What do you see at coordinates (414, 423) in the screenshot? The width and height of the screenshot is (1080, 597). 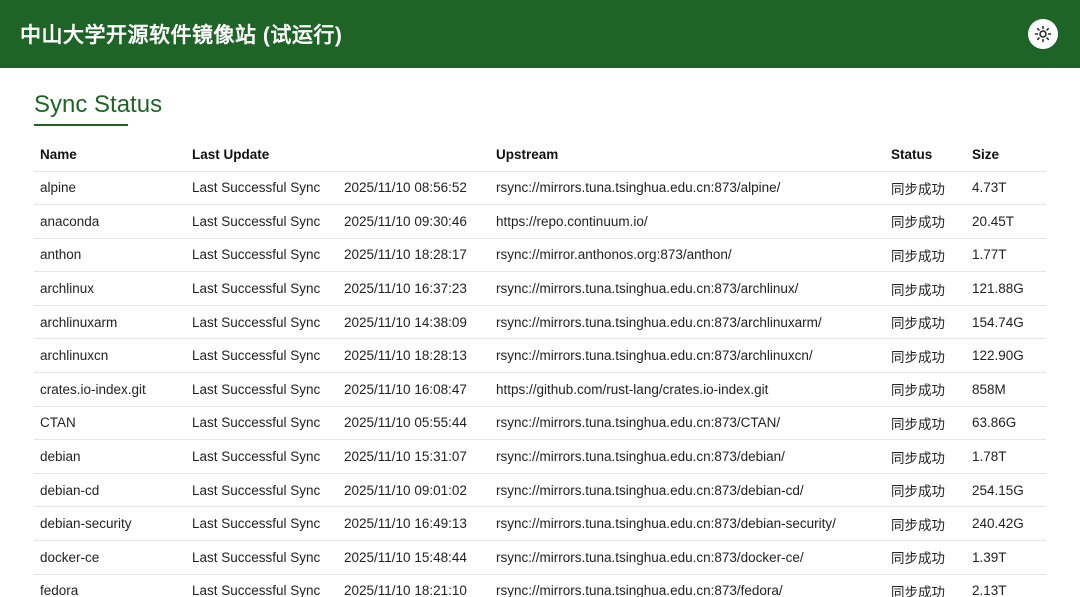 I see `sync-time: 2025/11/10 05:55:44` at bounding box center [414, 423].